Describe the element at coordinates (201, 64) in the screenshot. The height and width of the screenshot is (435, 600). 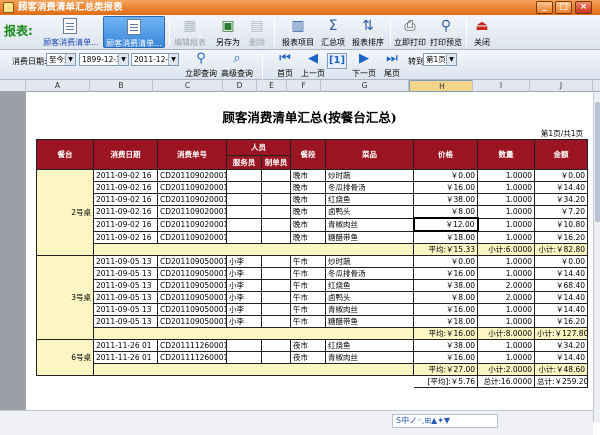
I see `query-now-button: ⚲ 立即查询` at that location.